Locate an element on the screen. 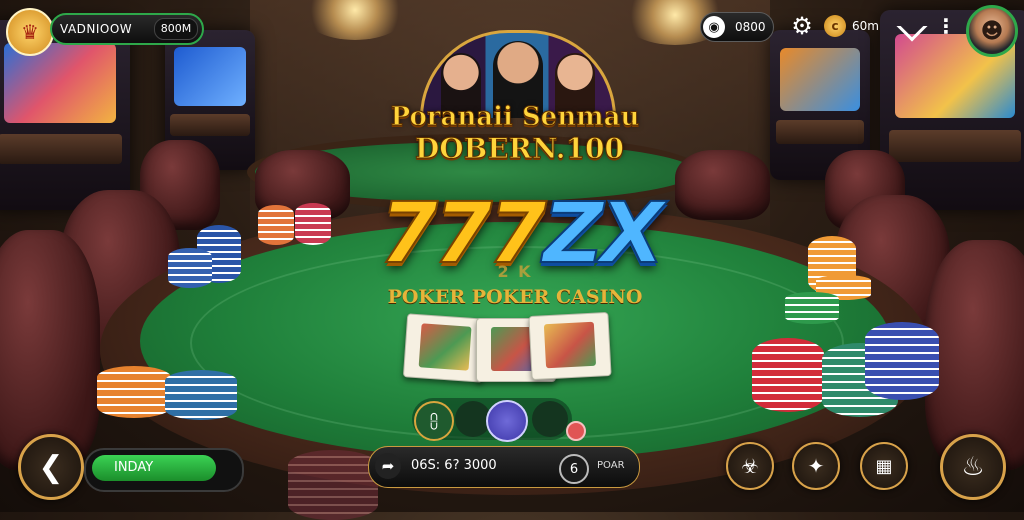 The image size is (1024, 520). mask-icon: ☣ is located at coordinates (750, 466).